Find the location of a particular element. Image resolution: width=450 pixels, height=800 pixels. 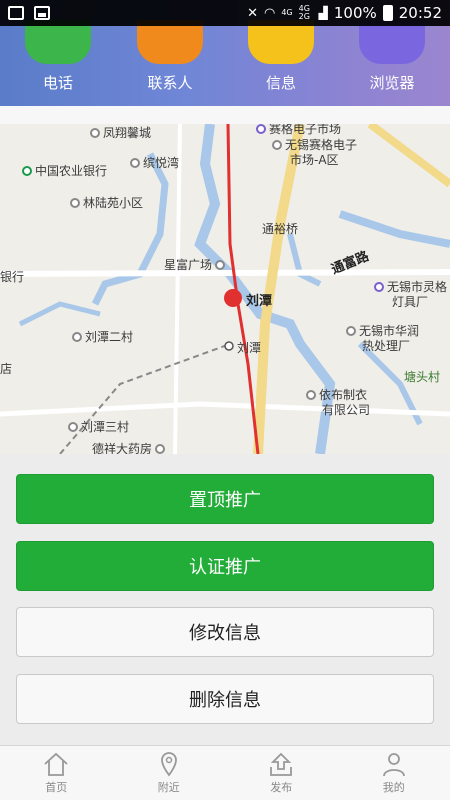

dock-app-browser: 浏览器 is located at coordinates (392, 56).